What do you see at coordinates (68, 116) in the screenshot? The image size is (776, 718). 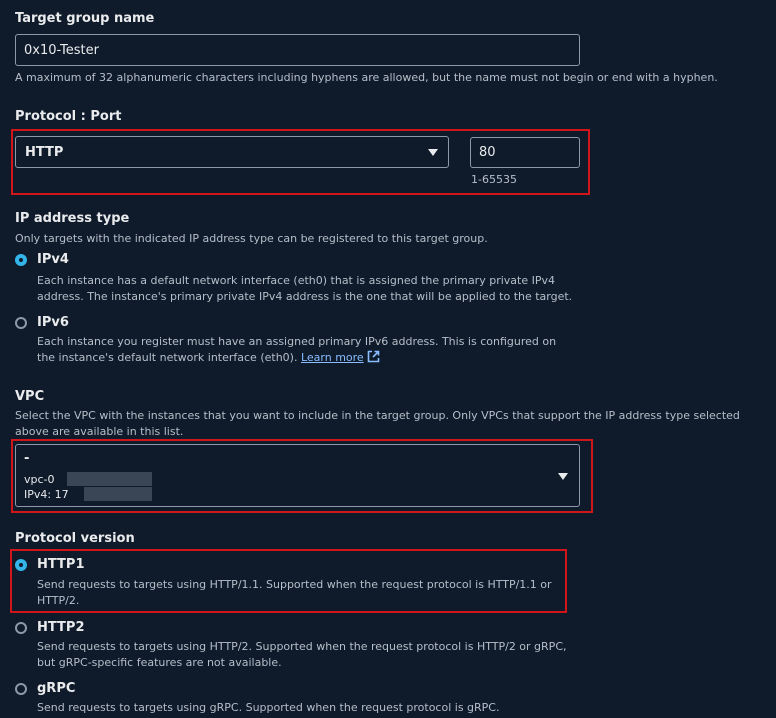 I see `protocol-port-label: Protocol : Port` at bounding box center [68, 116].